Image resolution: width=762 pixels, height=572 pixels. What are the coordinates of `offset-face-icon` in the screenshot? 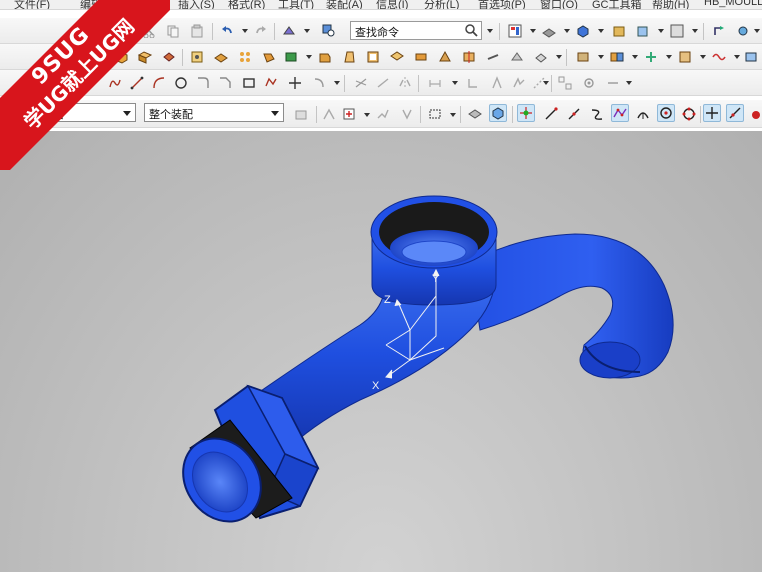 It's located at (397, 57).